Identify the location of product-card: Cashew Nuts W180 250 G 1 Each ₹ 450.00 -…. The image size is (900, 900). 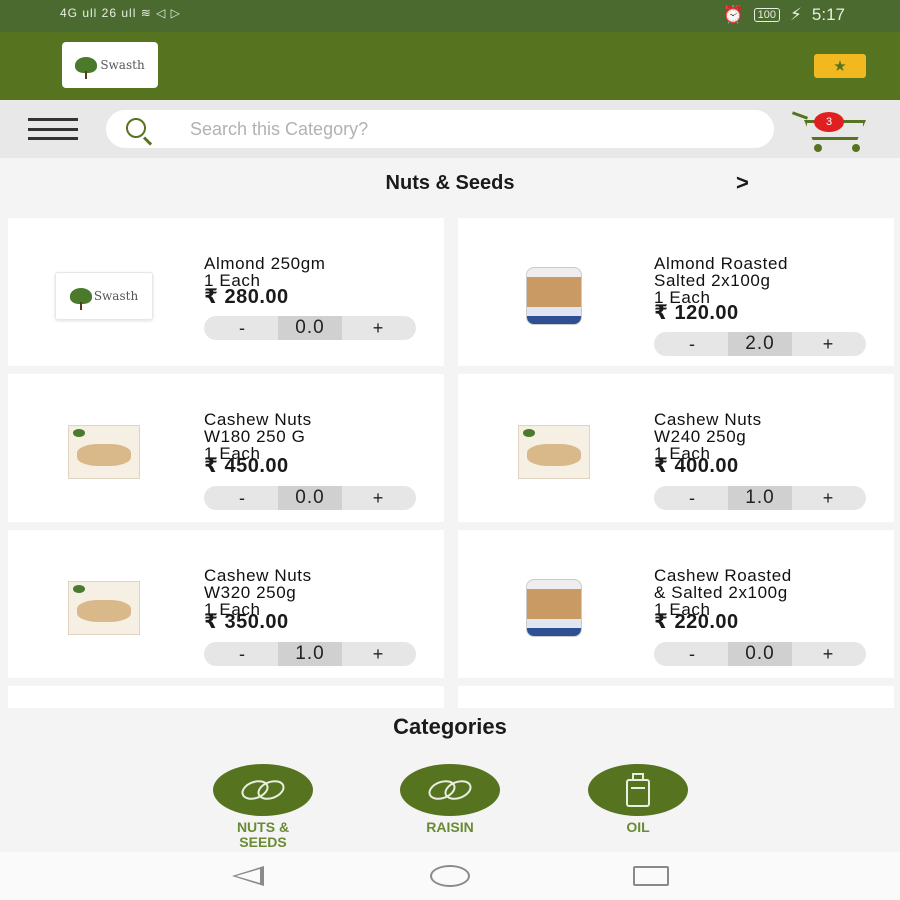
(226, 448).